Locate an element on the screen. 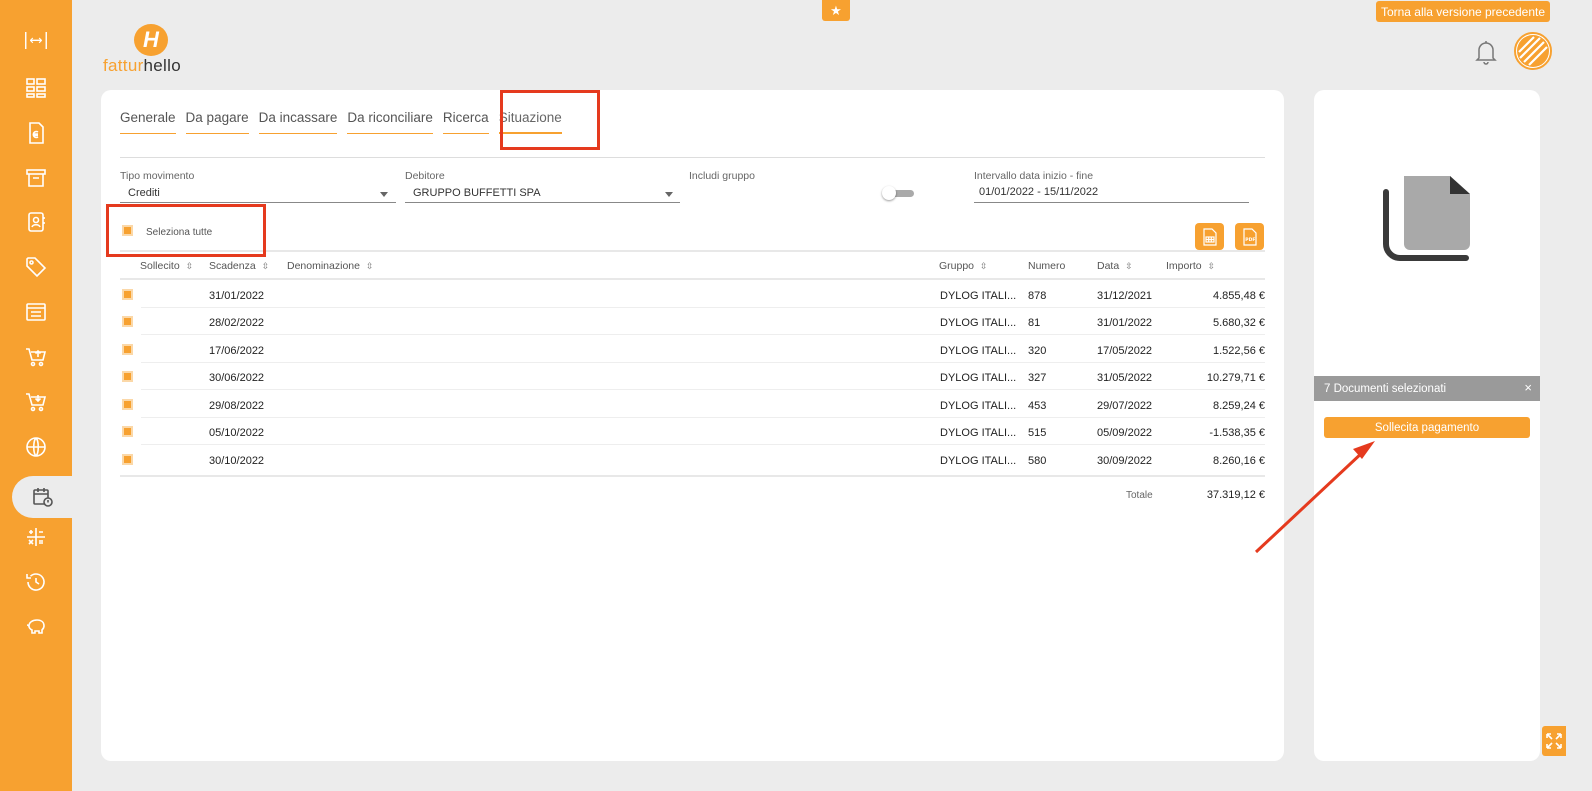 The height and width of the screenshot is (791, 1592). avatar-icon is located at coordinates (1533, 51).